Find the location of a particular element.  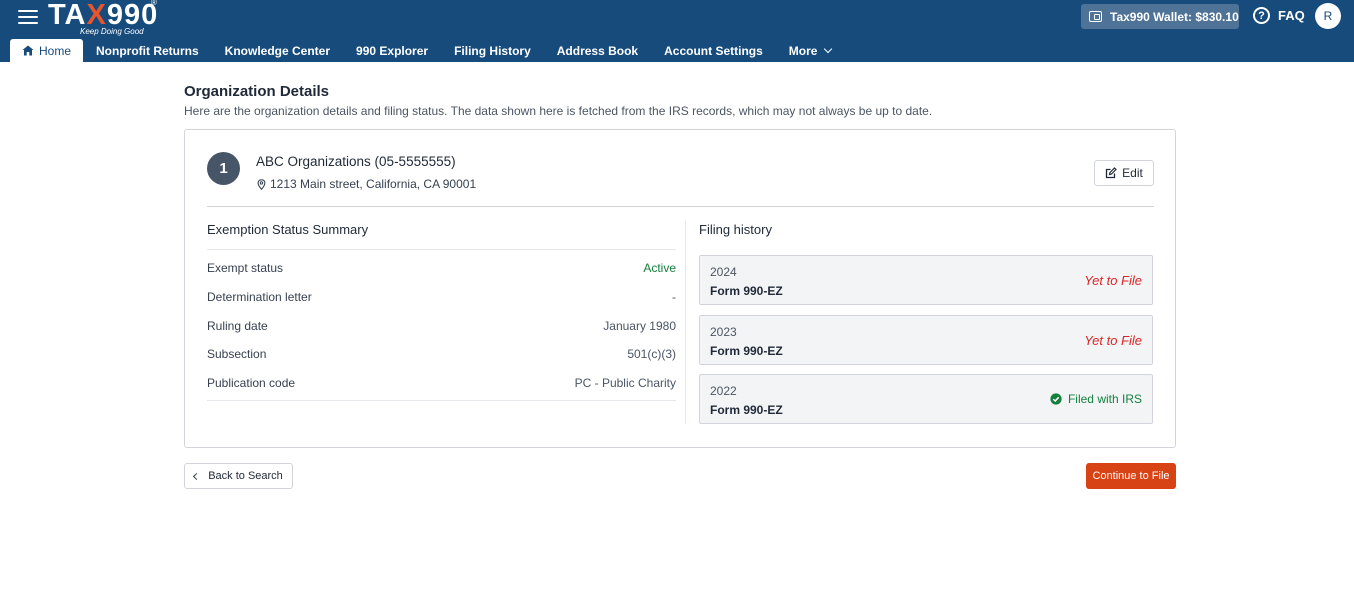

filing-status-label: Filed with IRS is located at coordinates (1104, 399).